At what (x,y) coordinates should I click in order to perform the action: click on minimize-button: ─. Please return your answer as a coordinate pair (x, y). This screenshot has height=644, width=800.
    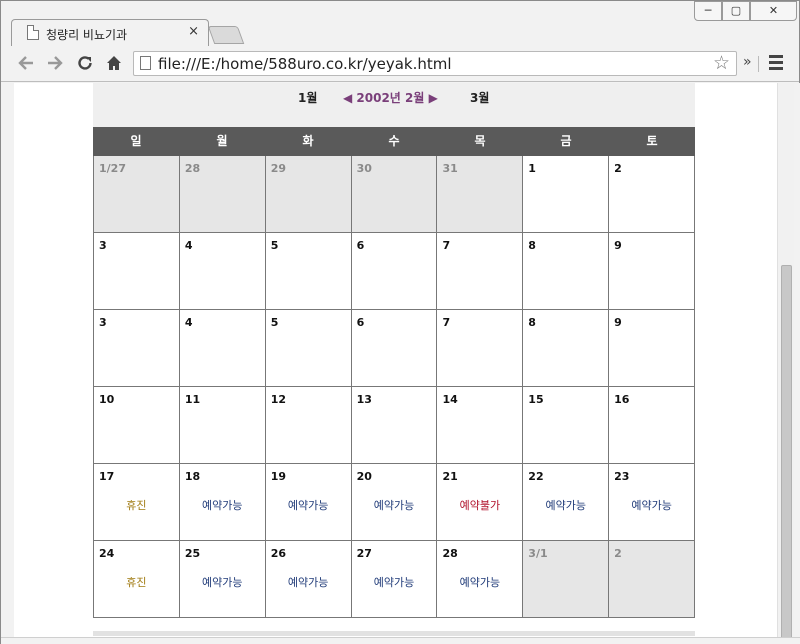
    Looking at the image, I should click on (708, 11).